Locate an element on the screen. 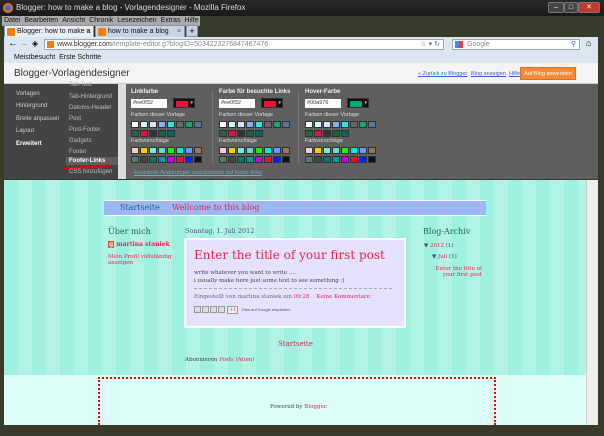 This screenshot has width=604, height=436. archive-year: ▼ 2012 (1) is located at coordinates (439, 246).